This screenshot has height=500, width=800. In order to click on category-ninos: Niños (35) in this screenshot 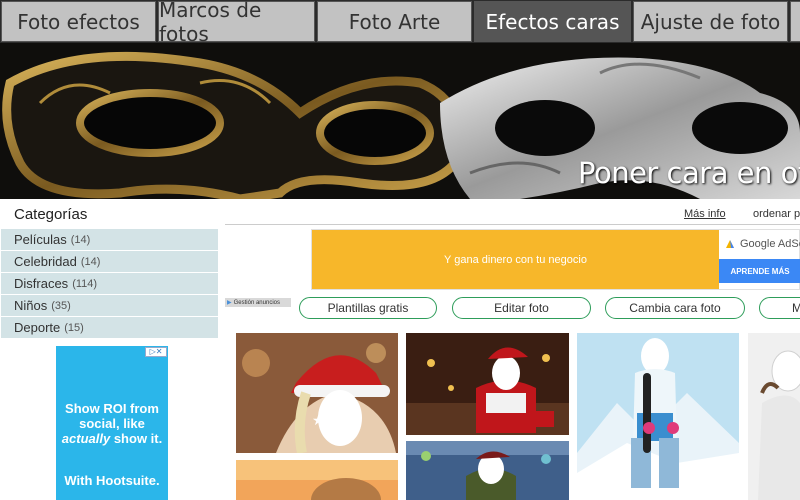, I will do `click(109, 306)`.